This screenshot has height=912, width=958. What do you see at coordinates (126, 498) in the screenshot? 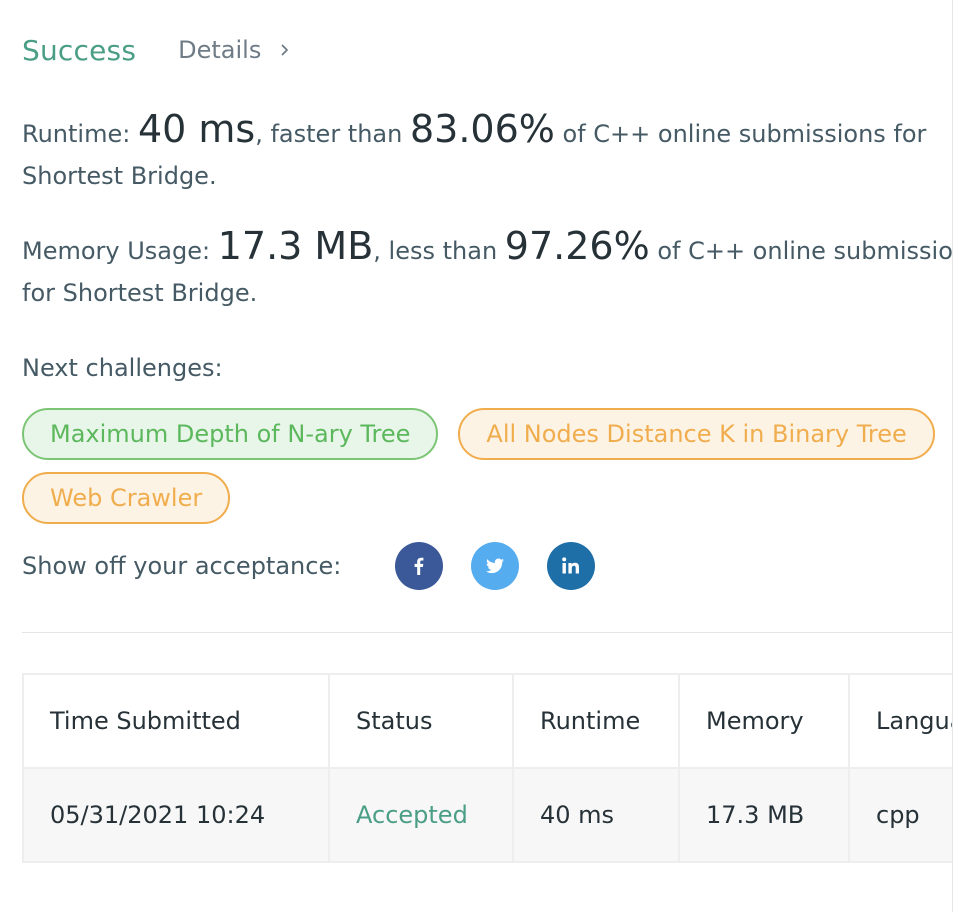
I see `challenge-chip-web-crawler: Web Crawler` at bounding box center [126, 498].